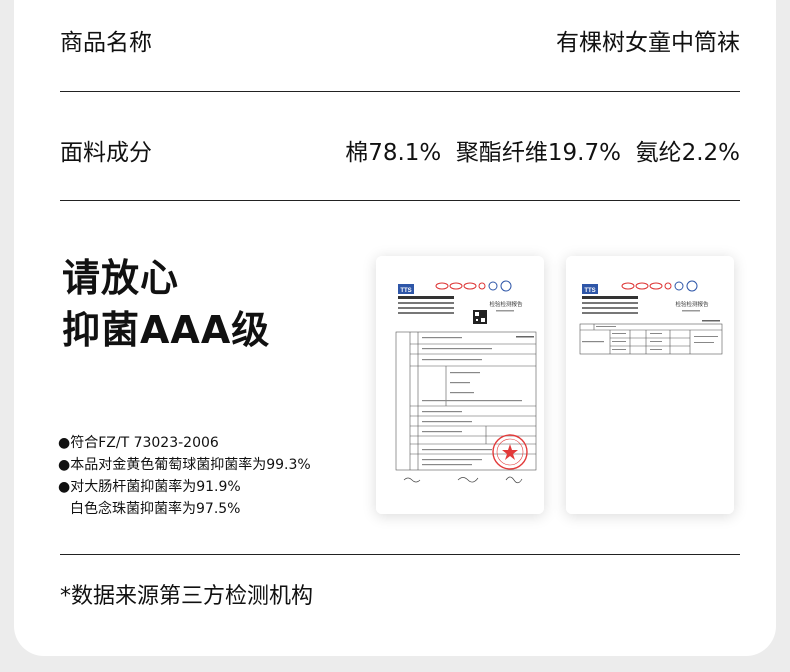 This screenshot has height=672, width=790. Describe the element at coordinates (138, 443) in the screenshot. I see `bullet-standard: ●符合FZ/T 73023-2006` at that location.